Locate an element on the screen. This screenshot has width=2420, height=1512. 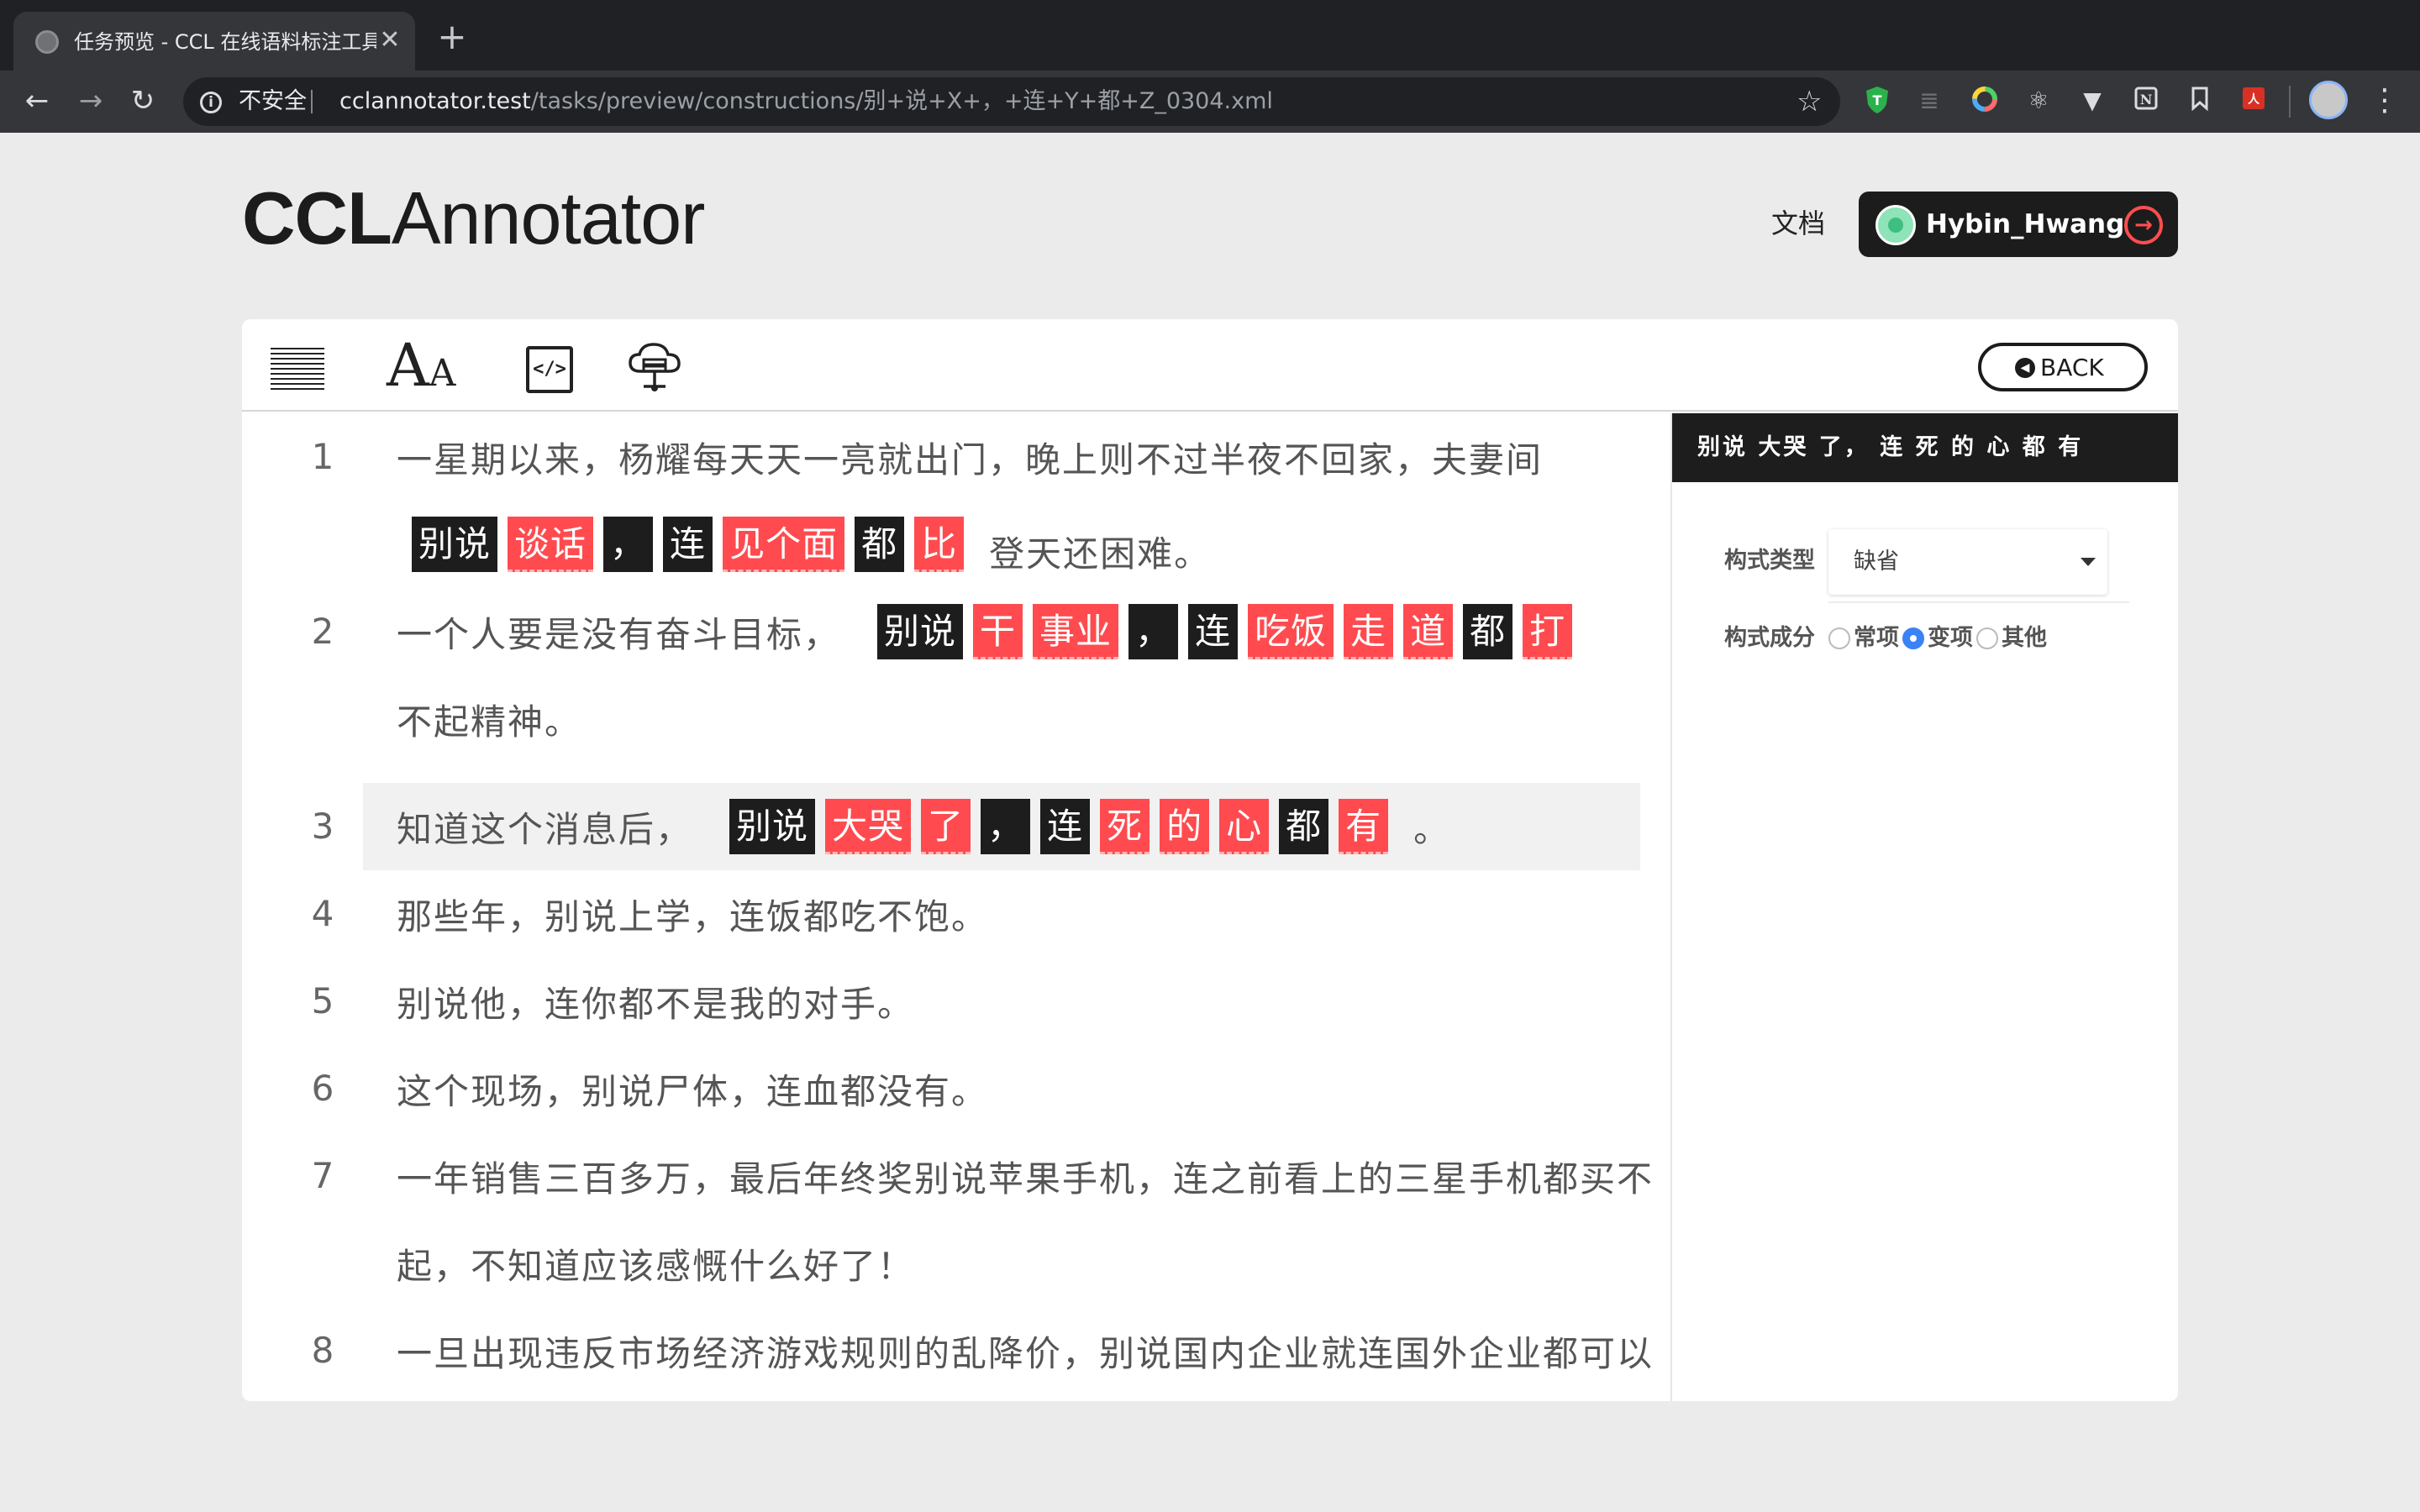
svg-text: 人 is located at coordinates (2254, 99).